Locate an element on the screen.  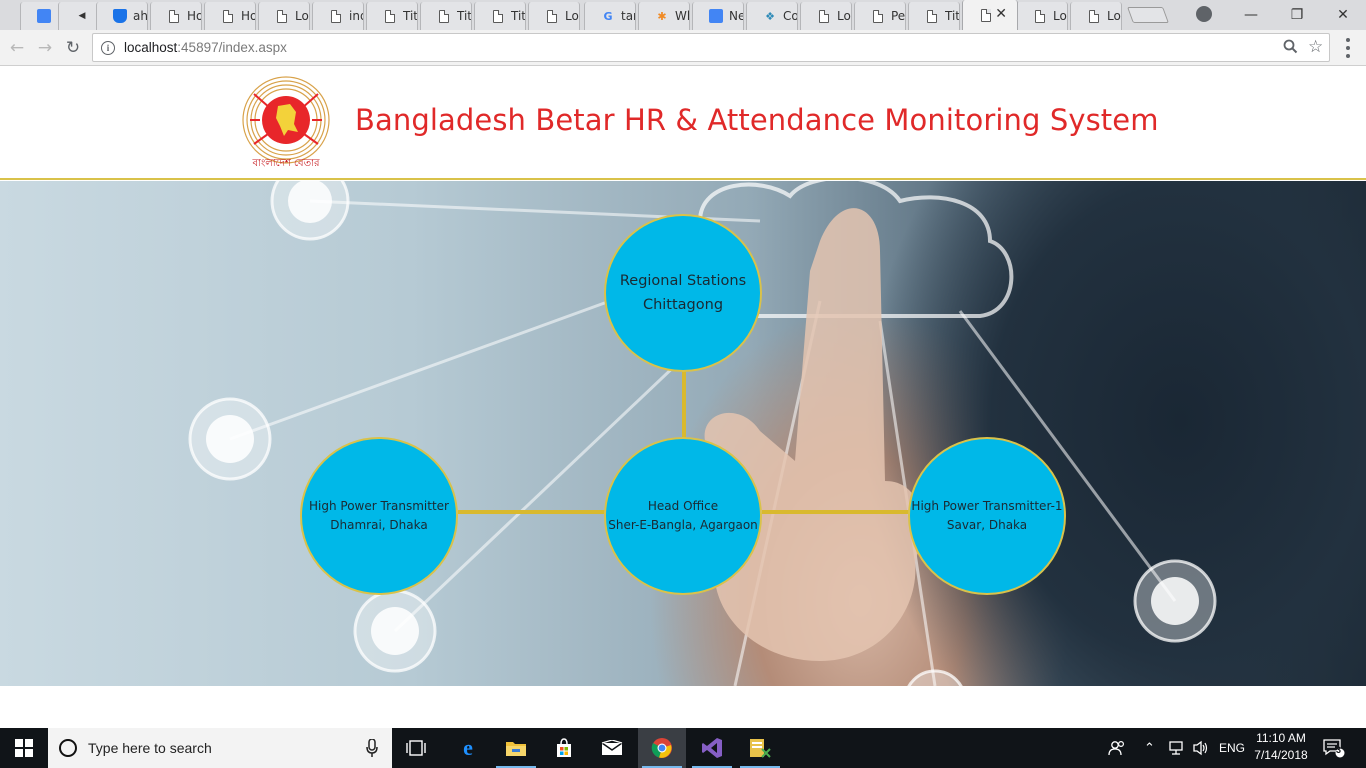
browser-tab: Per is located at coordinates (880, 16).